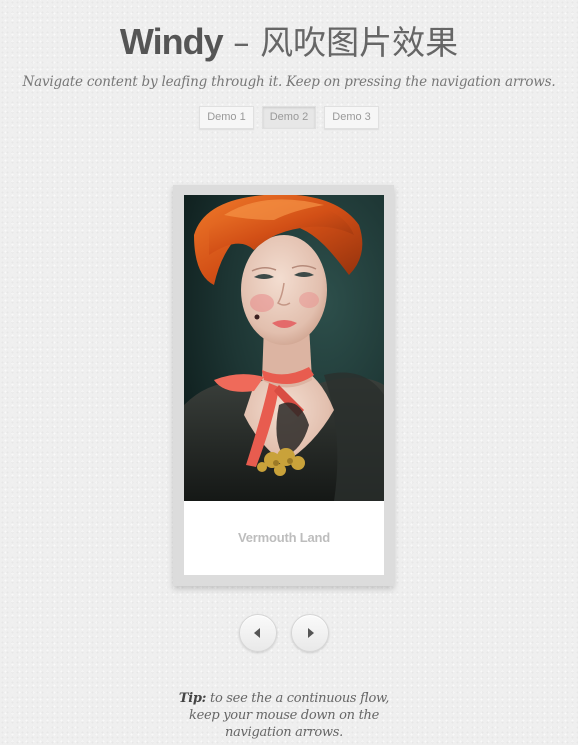  I want to click on prev-button, so click(258, 633).